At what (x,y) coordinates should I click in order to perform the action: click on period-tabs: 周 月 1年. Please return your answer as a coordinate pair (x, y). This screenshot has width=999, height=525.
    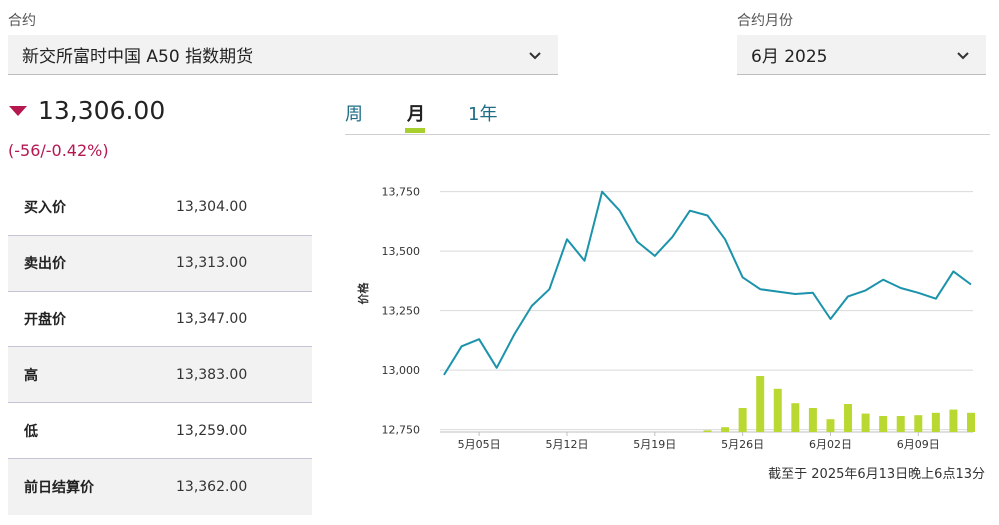
    Looking at the image, I should click on (667, 117).